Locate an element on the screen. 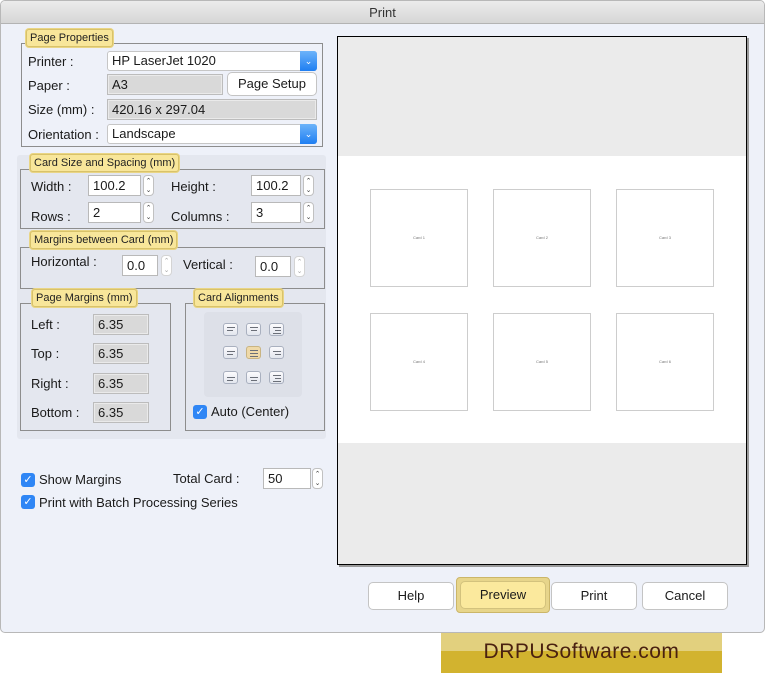 This screenshot has width=765, height=673. orientation-value: Landscape is located at coordinates (144, 133).